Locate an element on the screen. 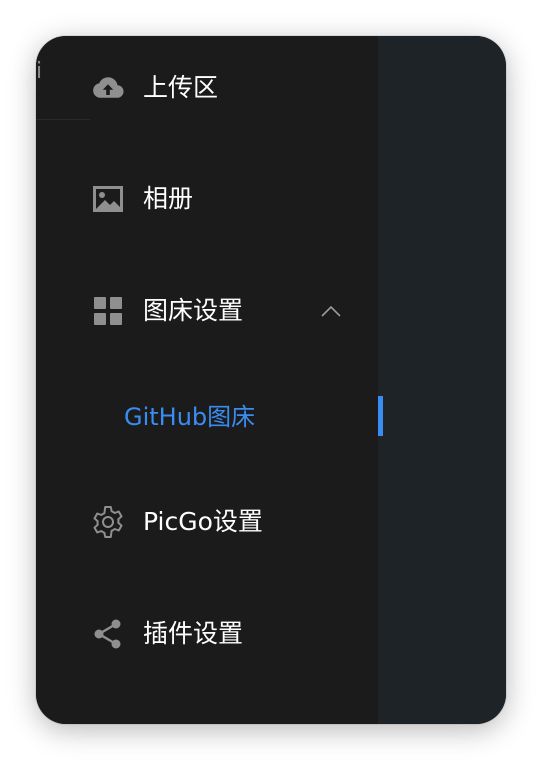 The height and width of the screenshot is (760, 542). sidebar-item-label: 相册 is located at coordinates (168, 198).